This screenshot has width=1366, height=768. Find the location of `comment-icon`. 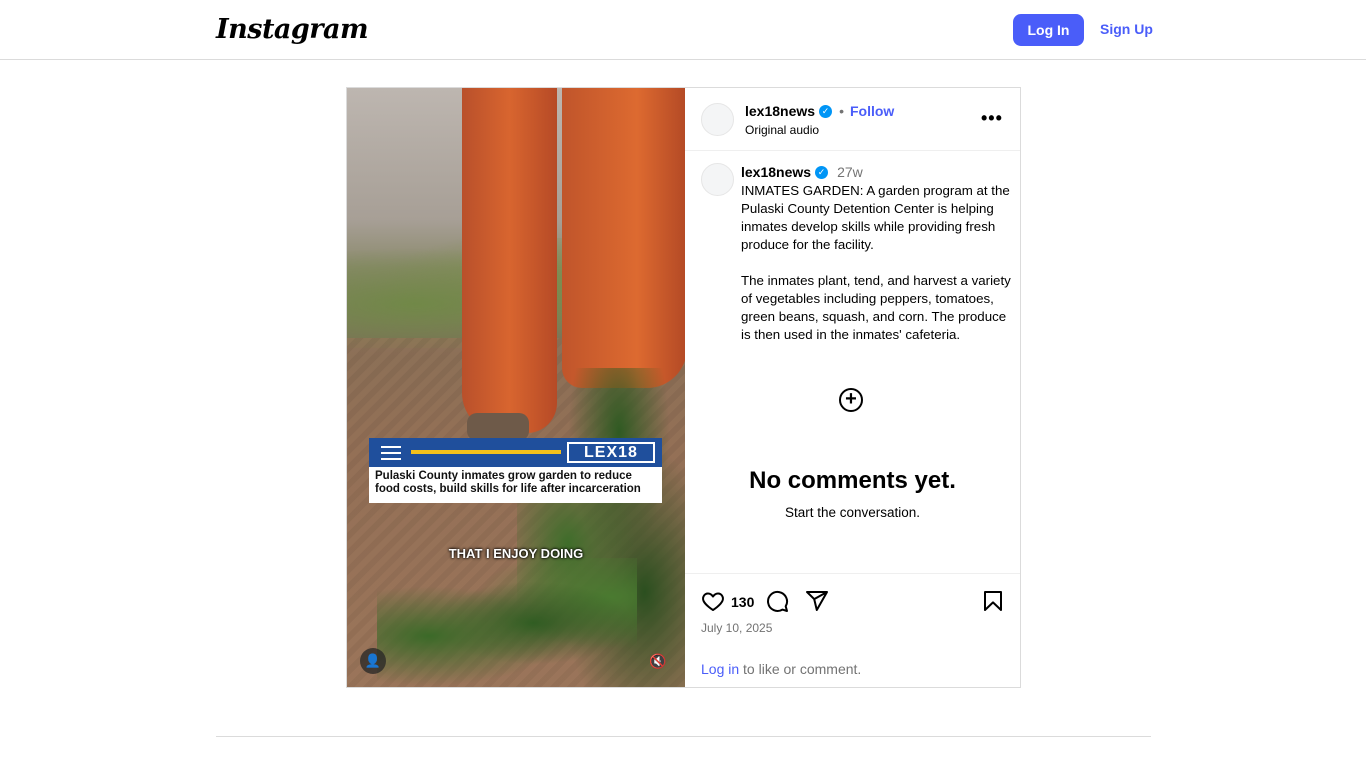

comment-icon is located at coordinates (777, 601).